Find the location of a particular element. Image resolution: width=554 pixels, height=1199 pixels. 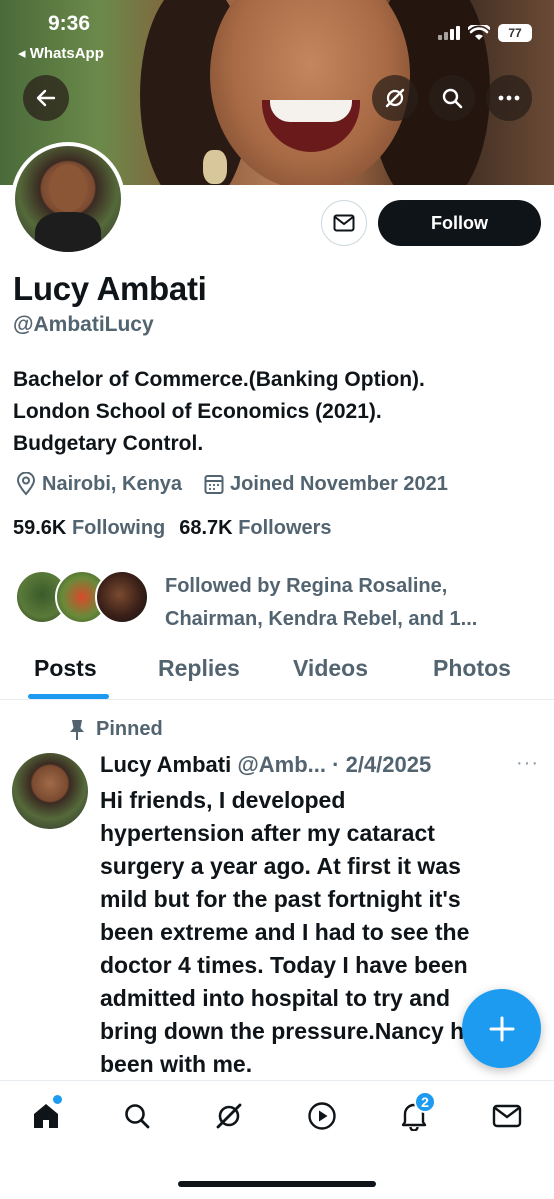

grok-button is located at coordinates (395, 98).